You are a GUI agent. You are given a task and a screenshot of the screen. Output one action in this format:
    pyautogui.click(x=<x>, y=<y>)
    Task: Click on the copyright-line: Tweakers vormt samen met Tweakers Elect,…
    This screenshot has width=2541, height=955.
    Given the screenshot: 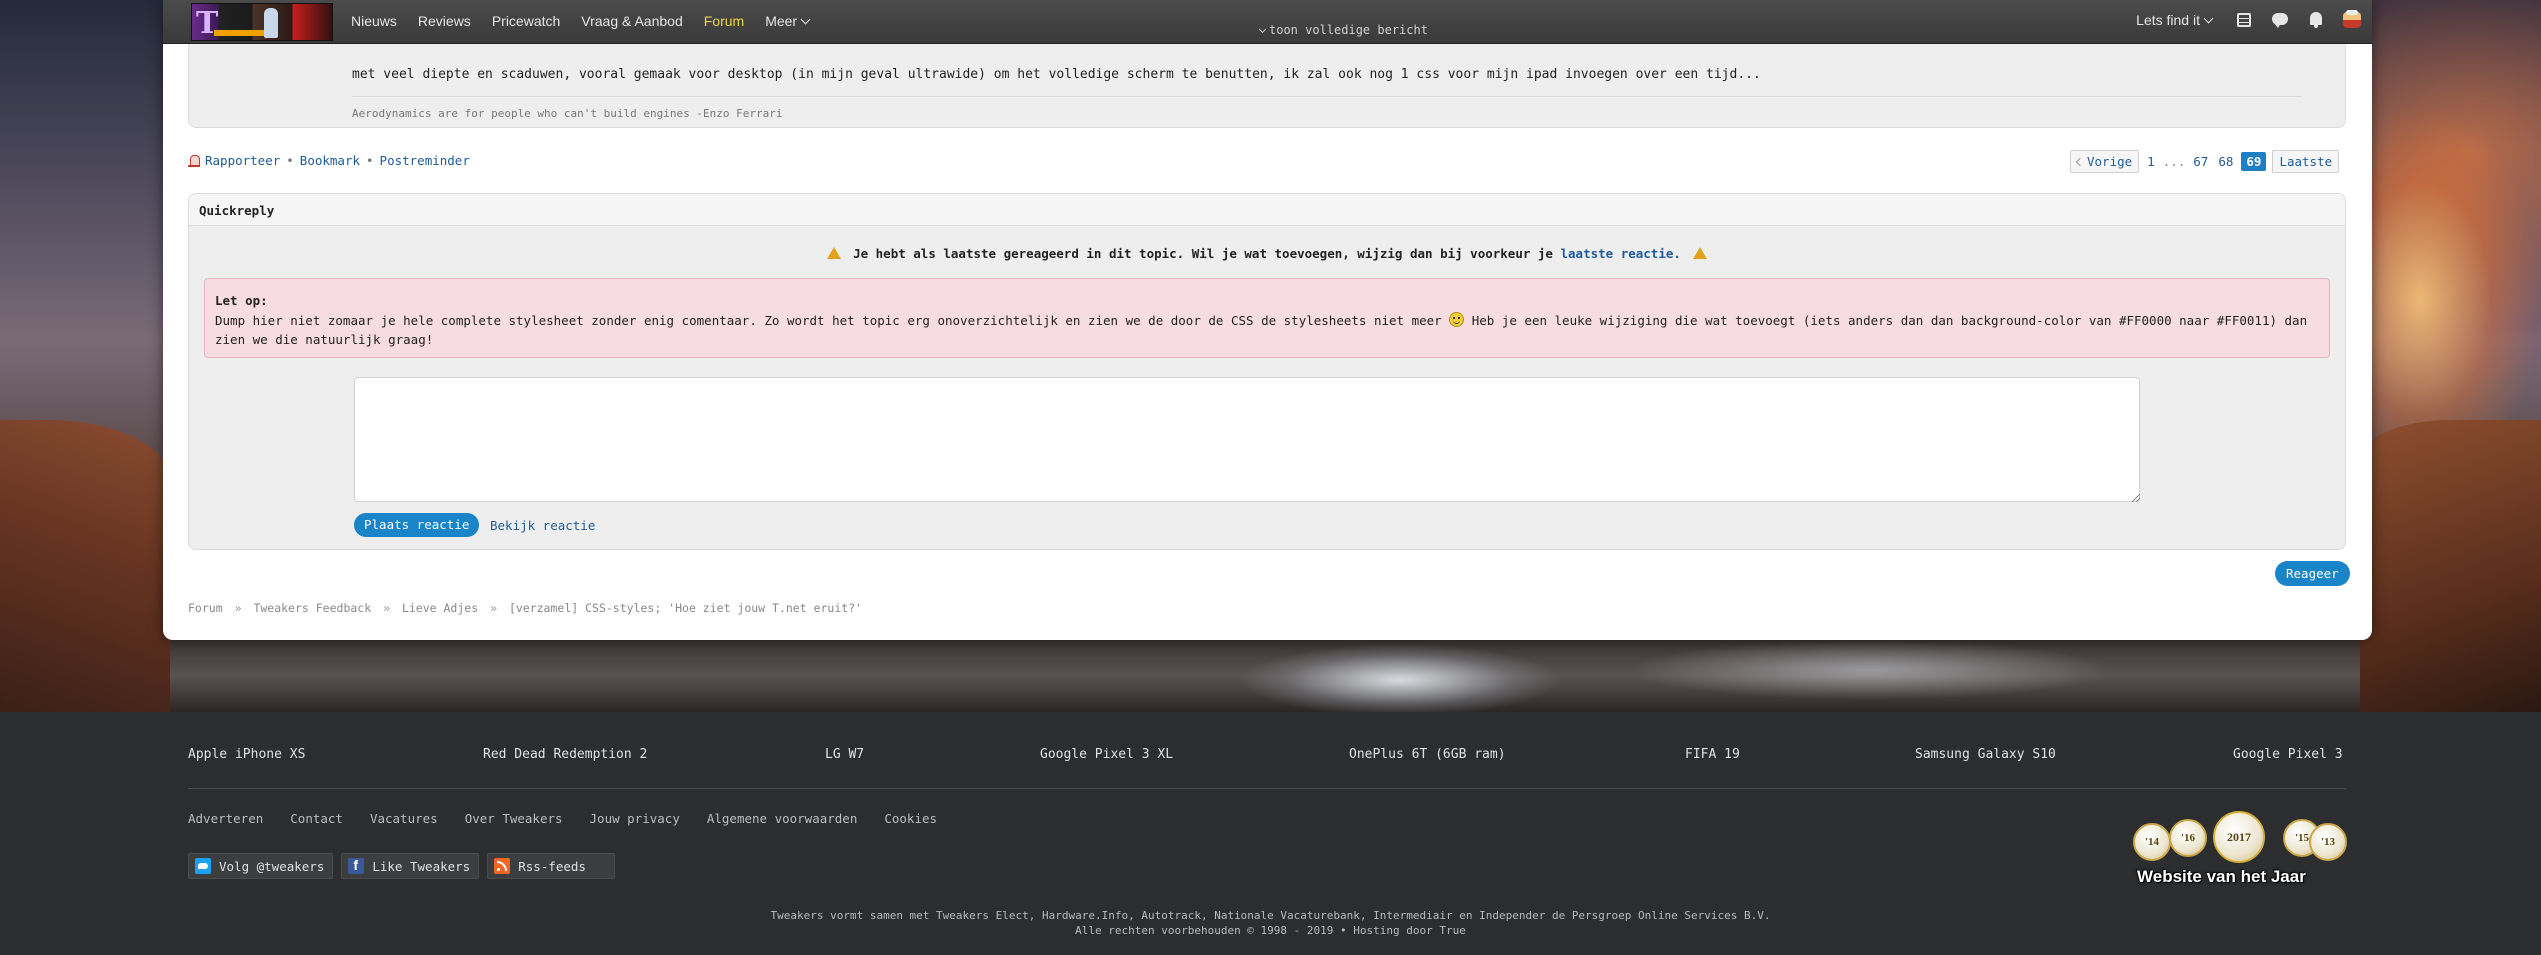 What is the action you would take?
    pyautogui.click(x=1270, y=915)
    